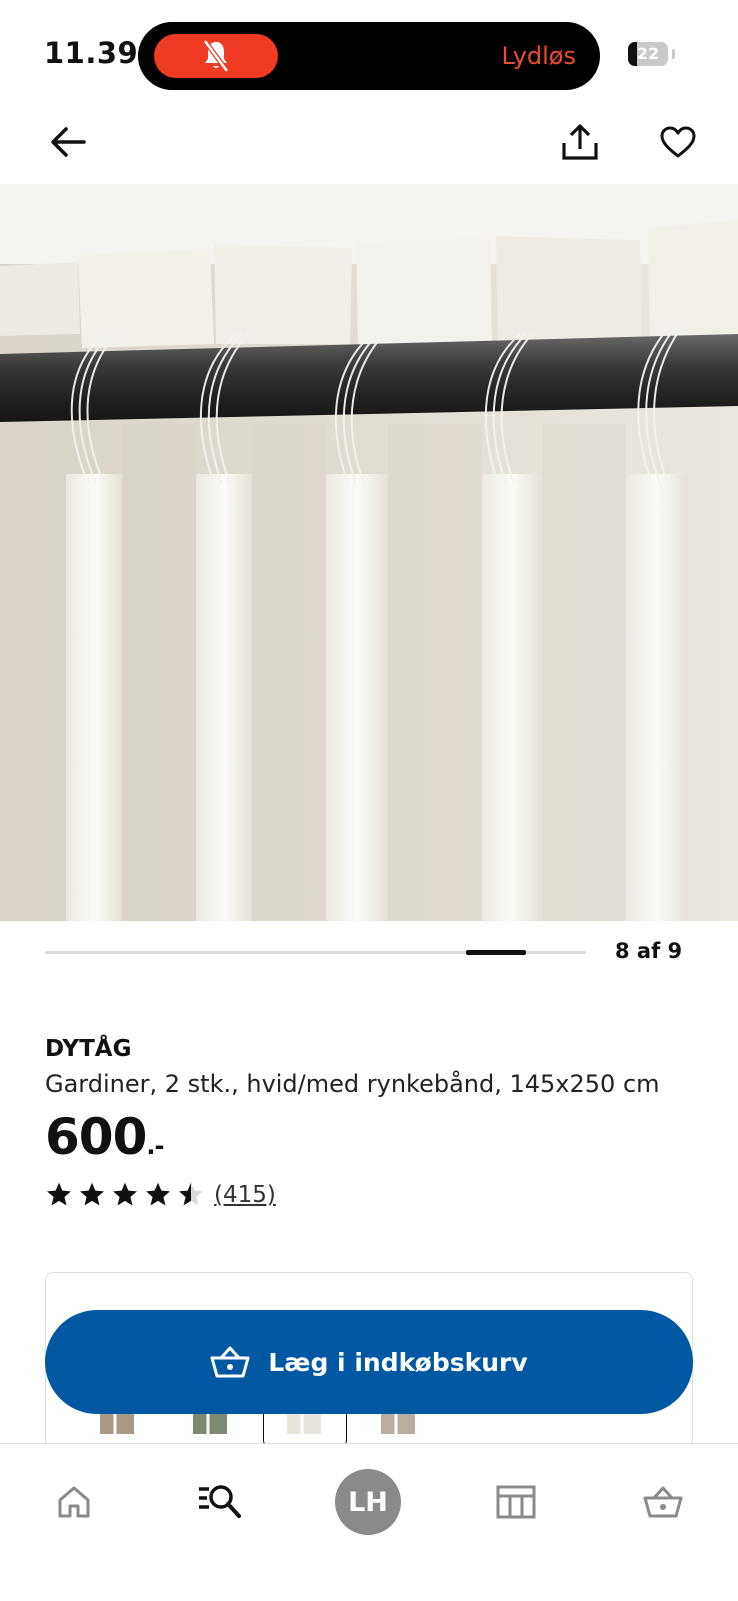  I want to click on add-to-cart-button: Læg i indkøbskurv, so click(369, 1362).